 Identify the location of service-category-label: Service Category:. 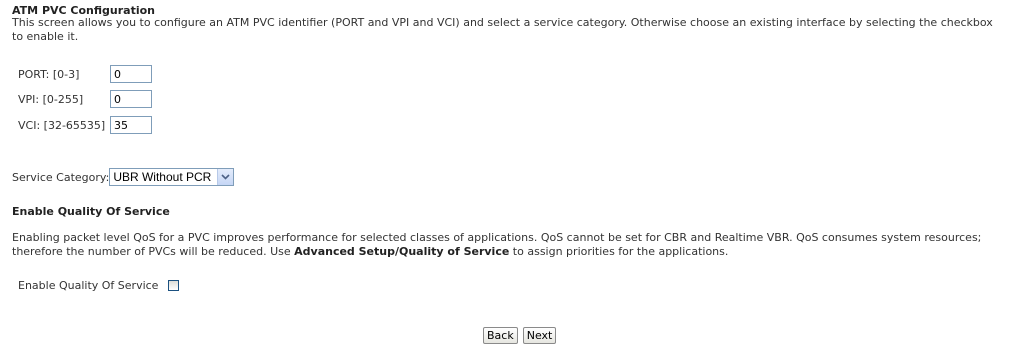
(61, 177).